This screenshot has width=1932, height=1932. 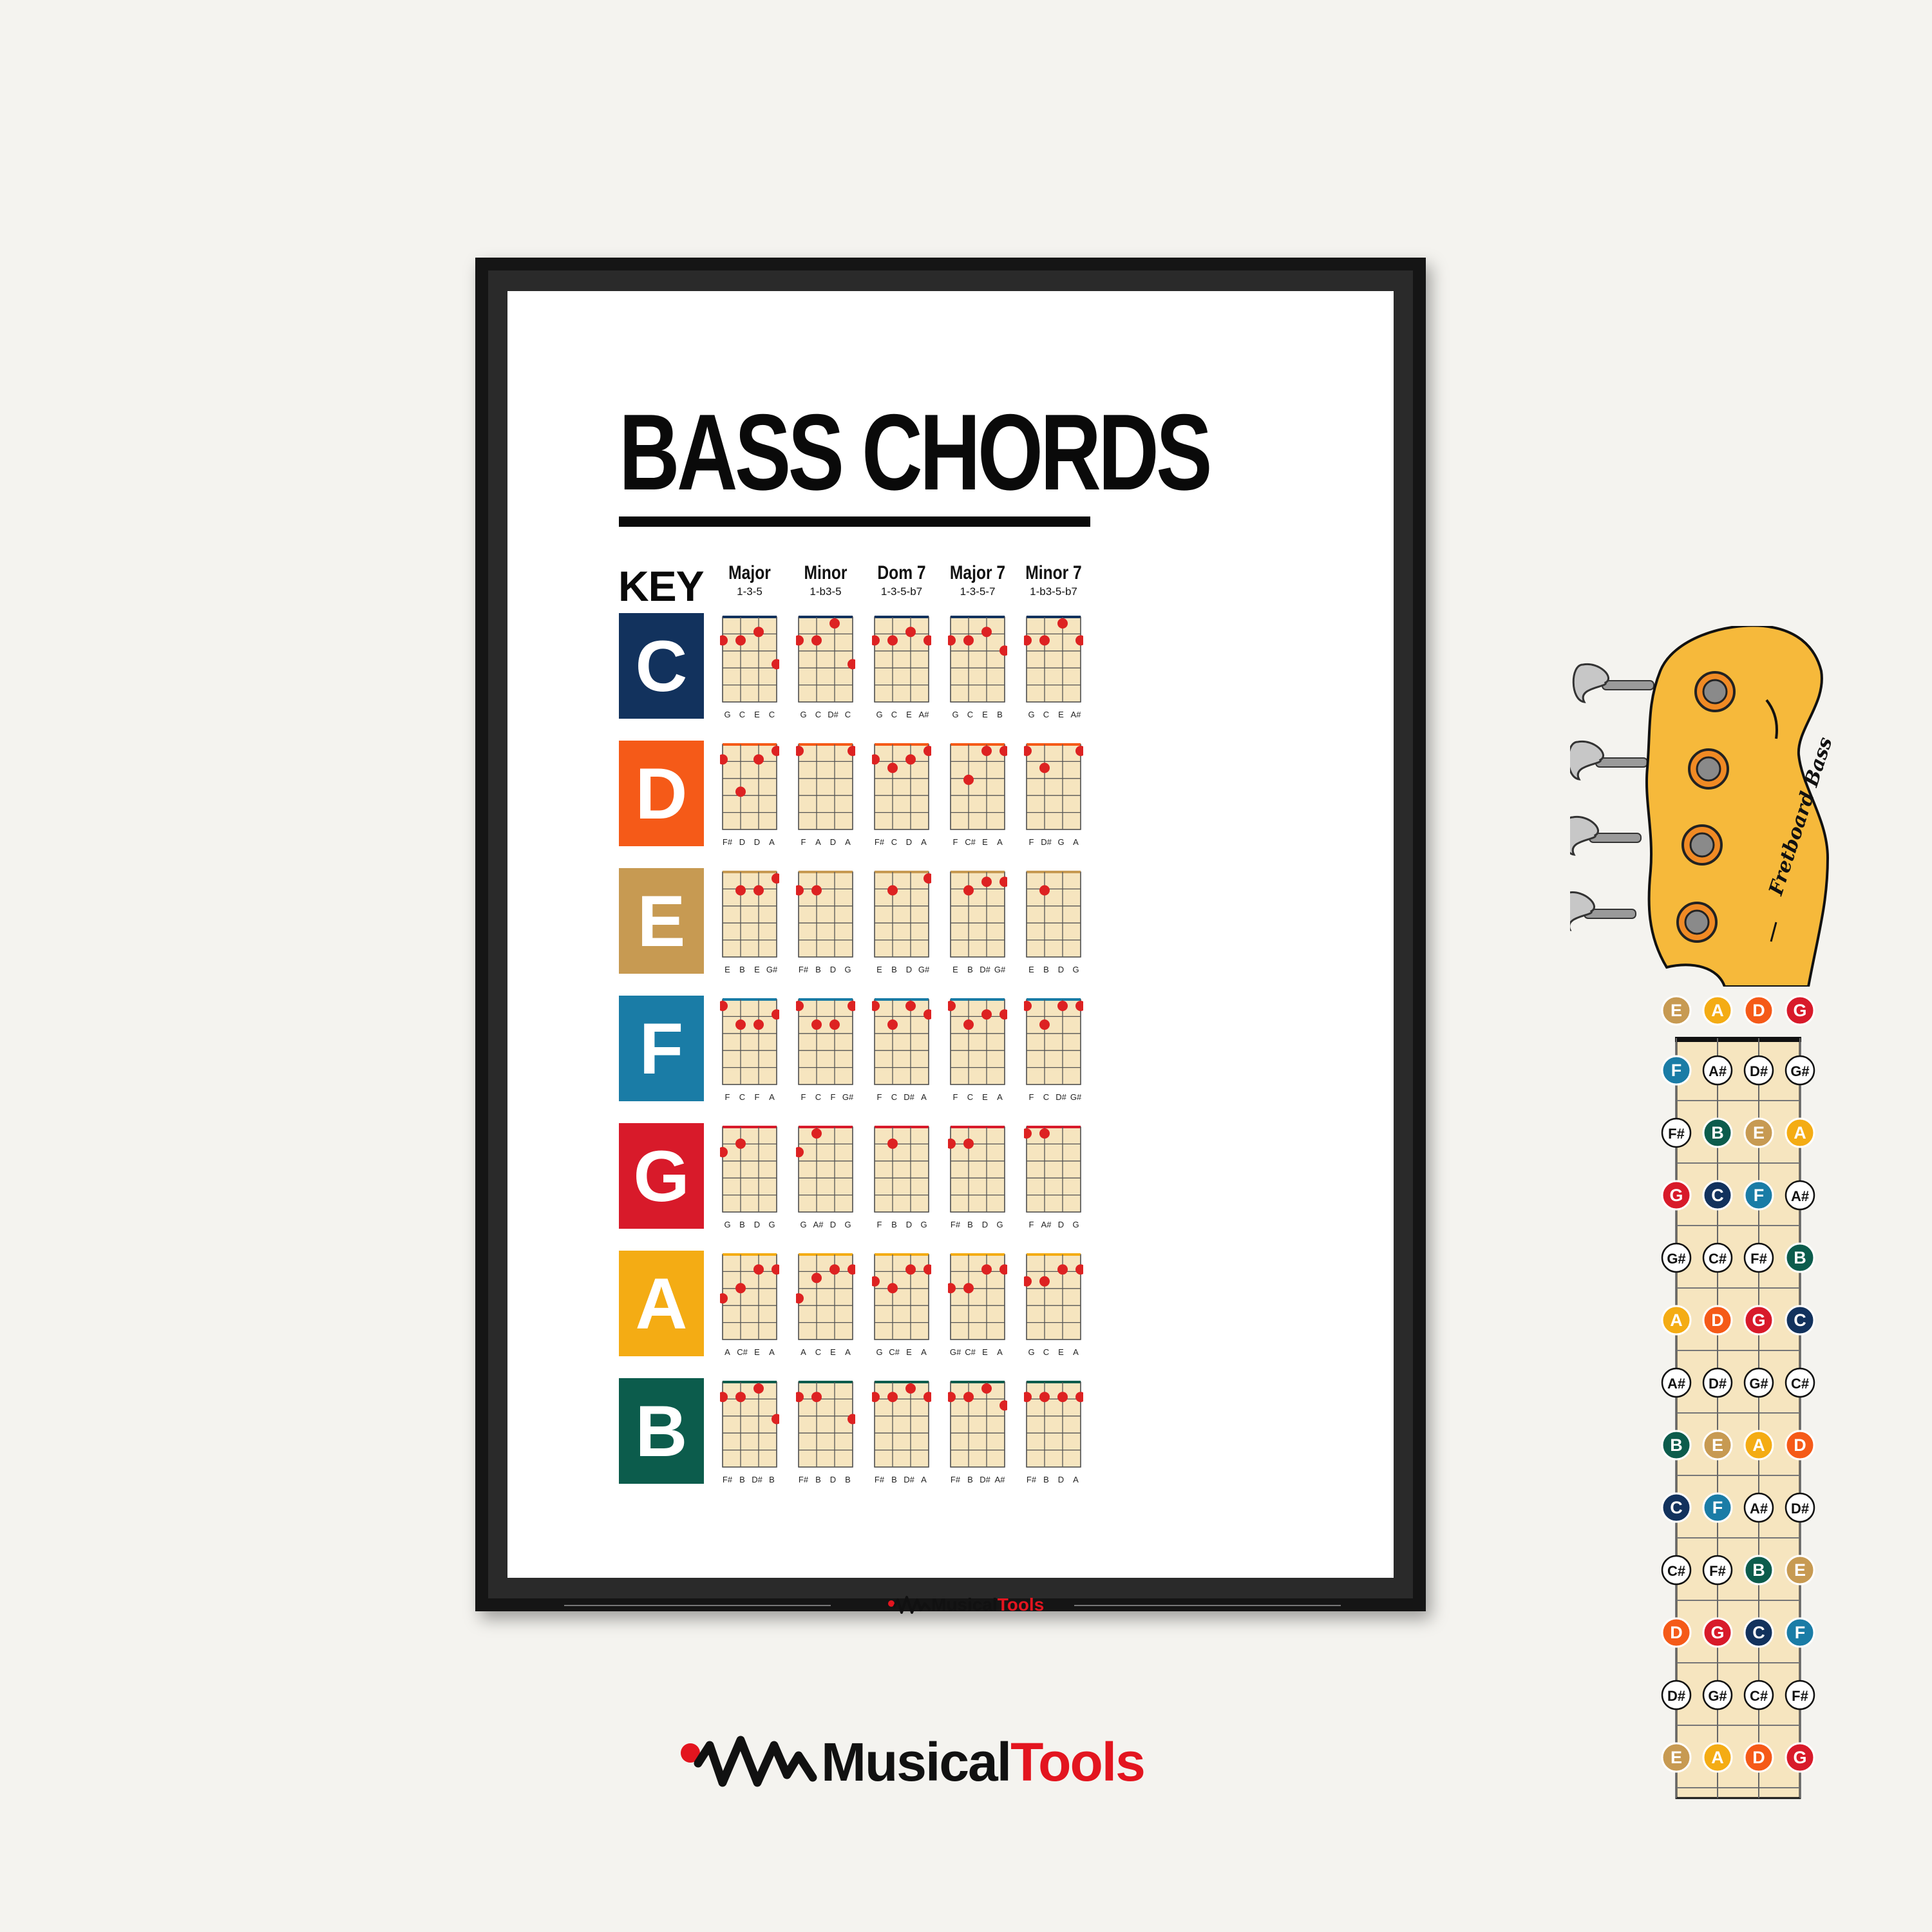 I want to click on key-tile-b: B, so click(x=661, y=1431).